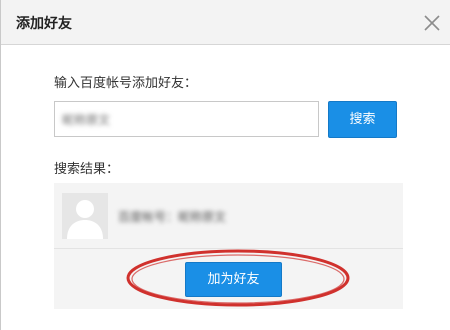 The width and height of the screenshot is (450, 330). I want to click on search-results-label: 搜索结果：, so click(87, 169).